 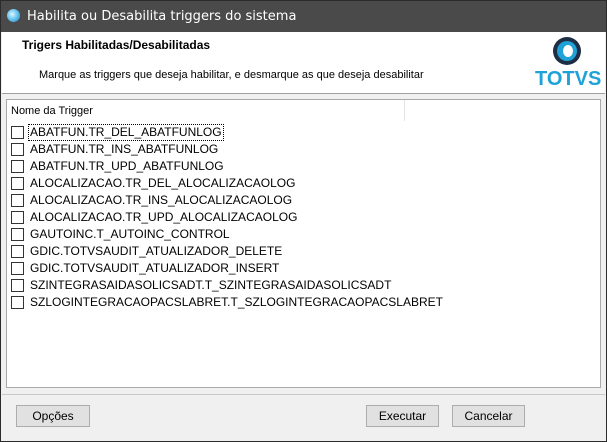 I want to click on column-header-label: Nome da Trigger, so click(x=52, y=111).